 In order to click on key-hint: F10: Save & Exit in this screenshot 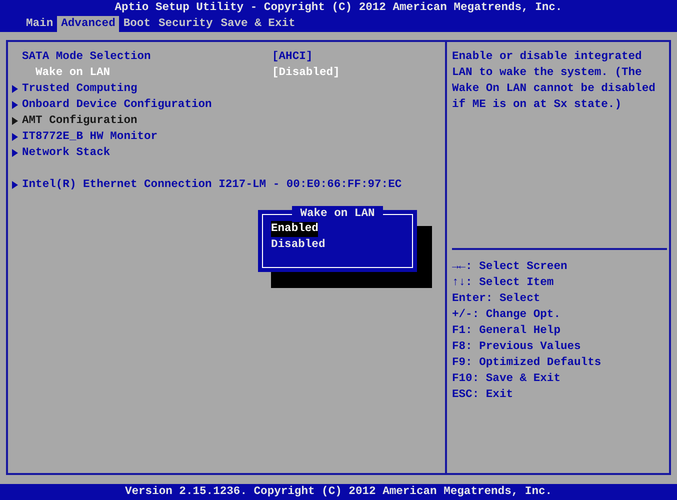, I will do `click(507, 379)`.